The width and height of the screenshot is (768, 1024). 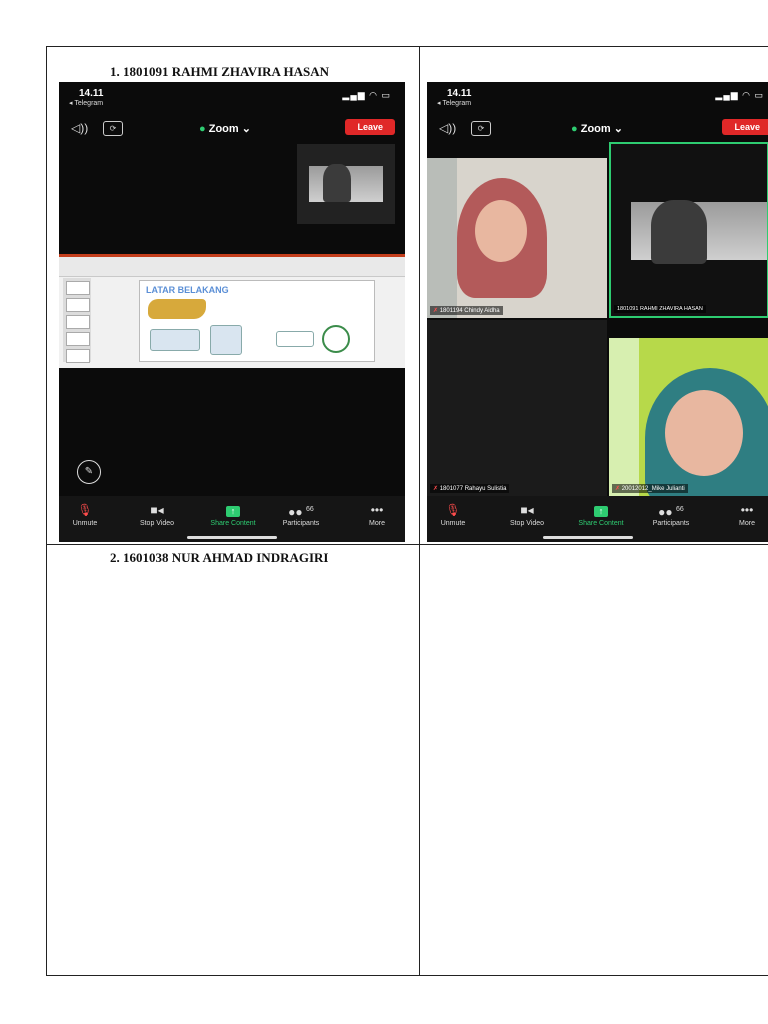 I want to click on annotate-pen-icon: ✎, so click(x=89, y=472).